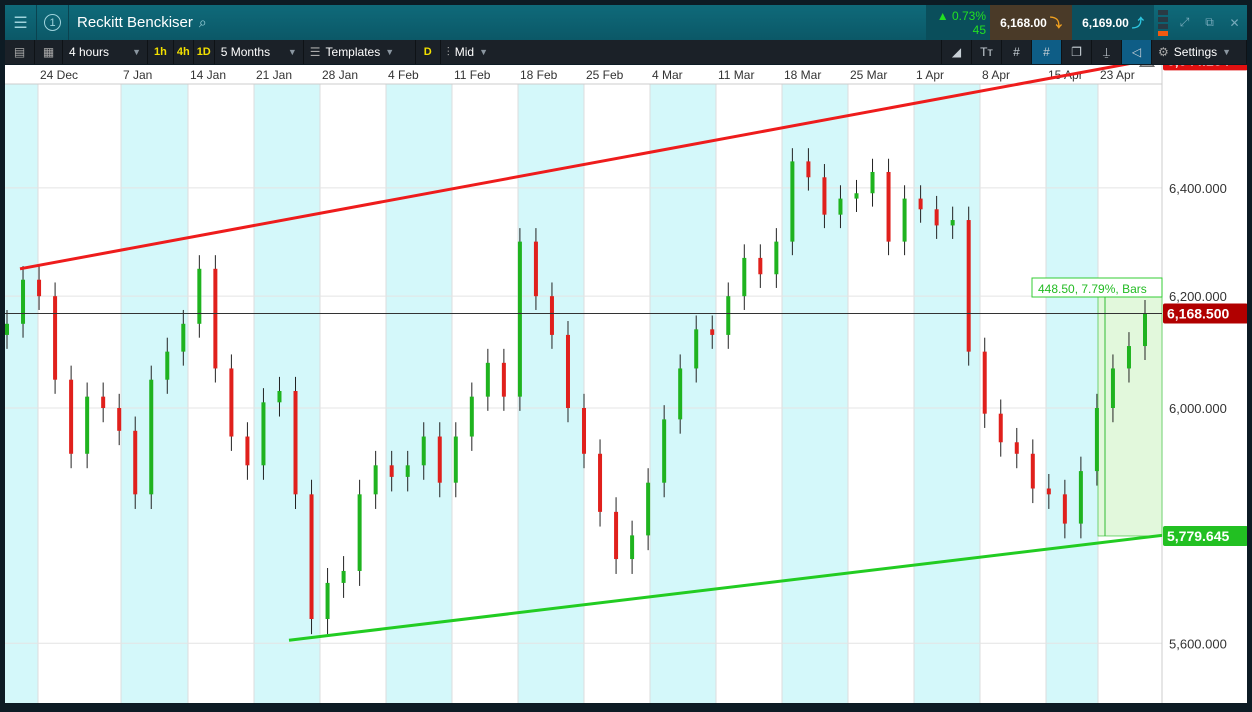 This screenshot has width=1252, height=712. What do you see at coordinates (1092, 289) in the screenshot?
I see `measure-label: 448.50, 7.79%, Bars` at bounding box center [1092, 289].